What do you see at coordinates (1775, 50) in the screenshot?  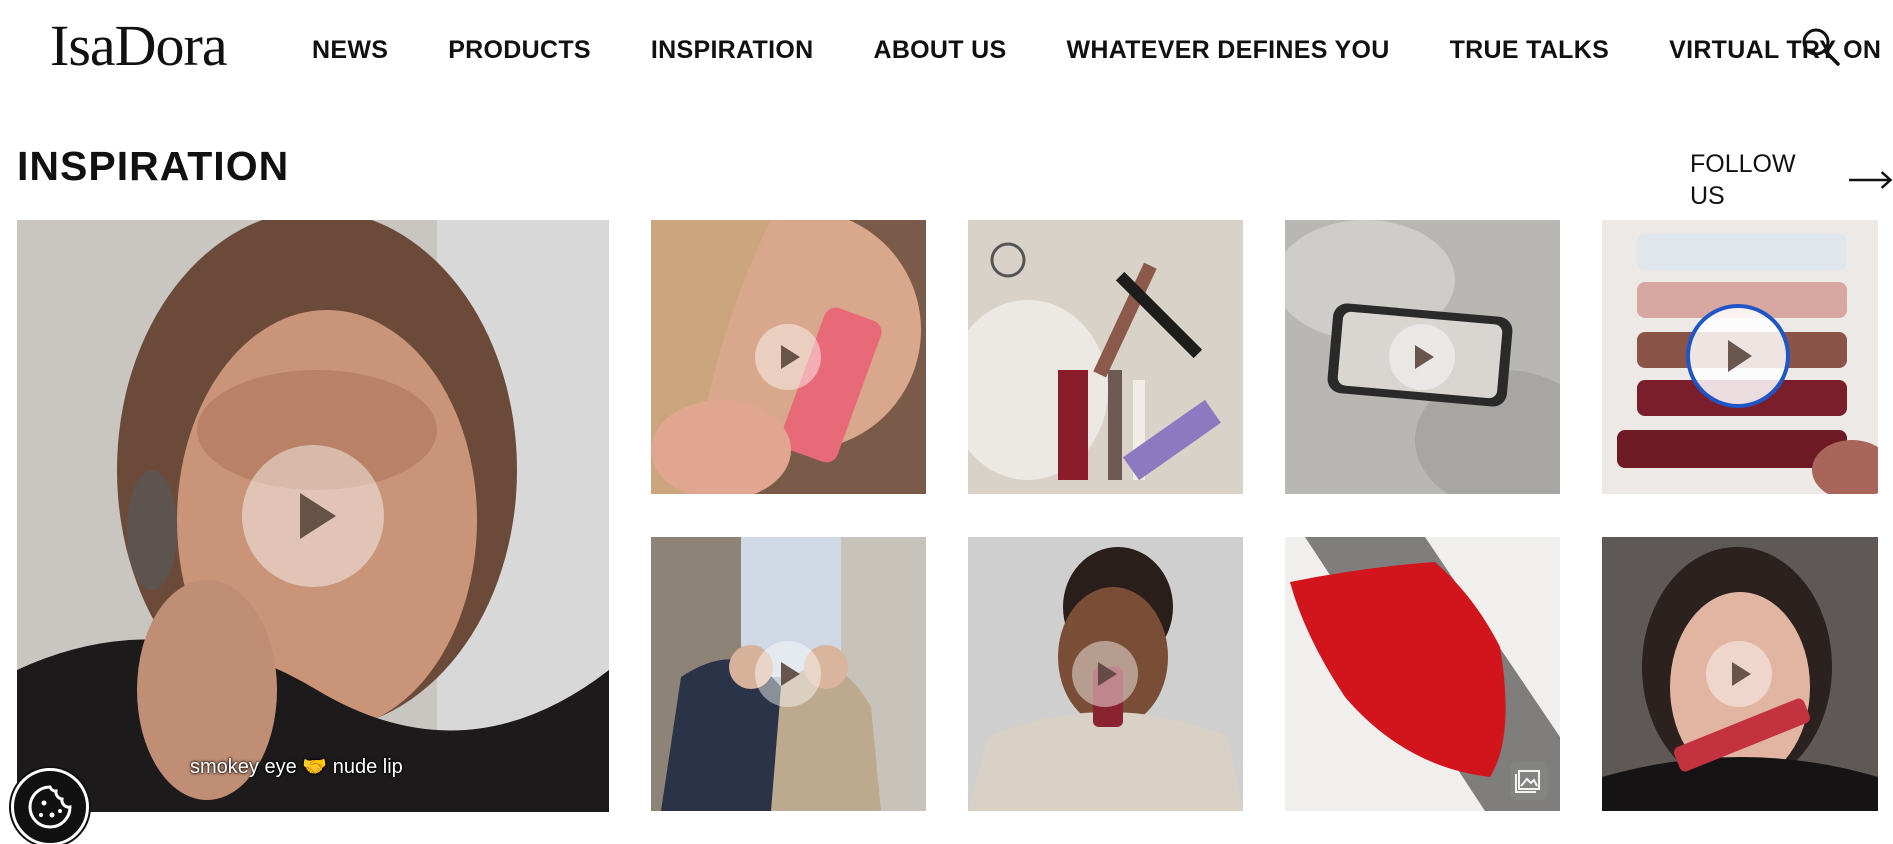 I see `nav-item-virtual-try-on: VIRTUAL TRY ON` at bounding box center [1775, 50].